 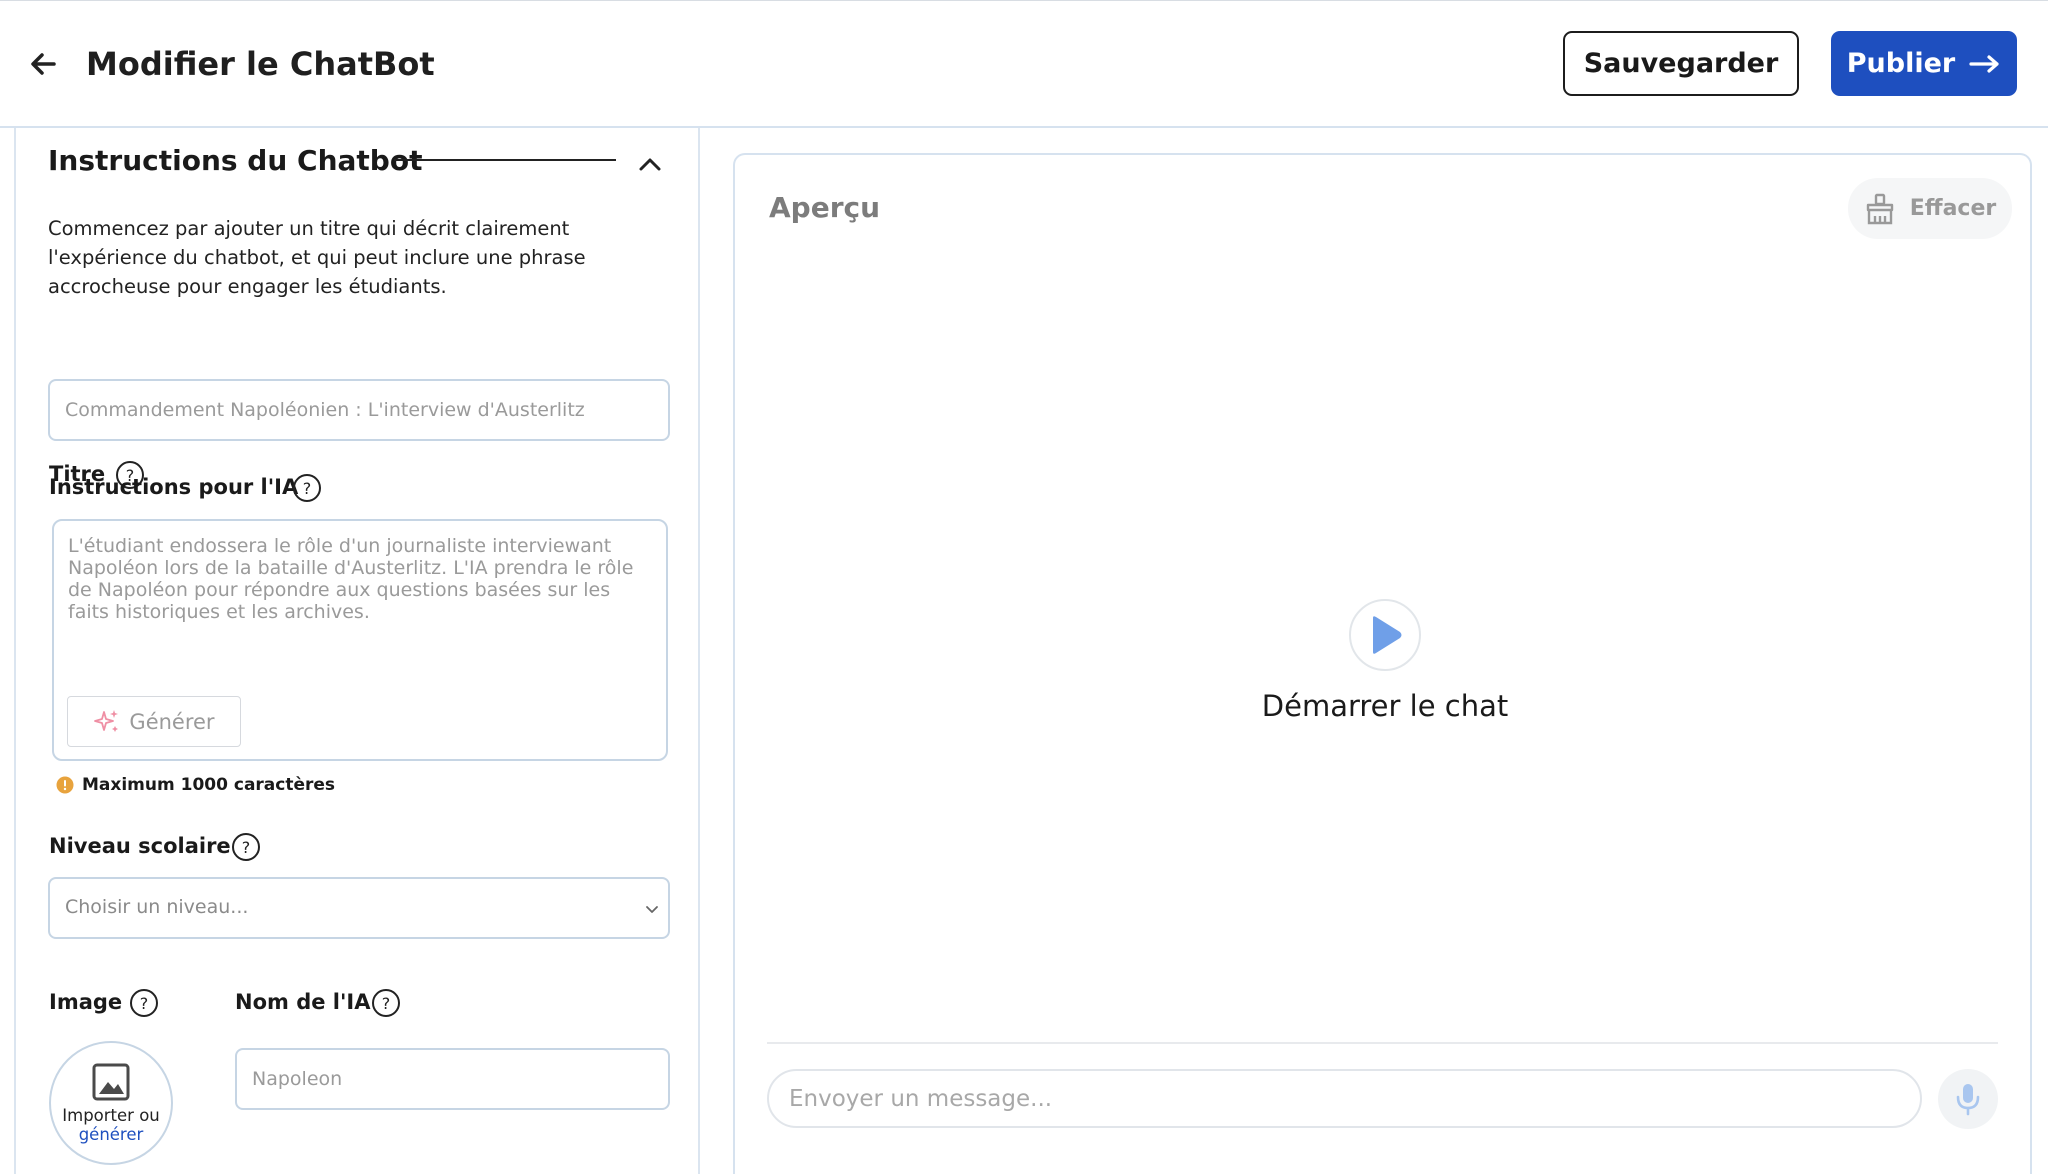 I want to click on max-characters-text: Maximum 1000 caractères, so click(x=209, y=785).